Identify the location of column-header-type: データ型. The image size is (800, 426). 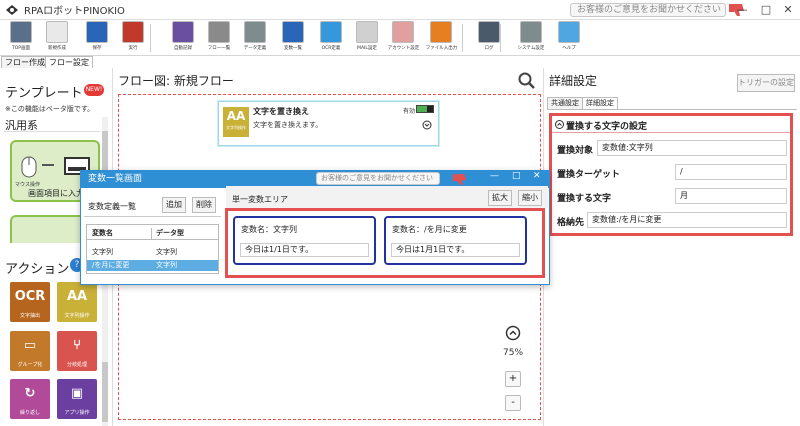
(167, 234).